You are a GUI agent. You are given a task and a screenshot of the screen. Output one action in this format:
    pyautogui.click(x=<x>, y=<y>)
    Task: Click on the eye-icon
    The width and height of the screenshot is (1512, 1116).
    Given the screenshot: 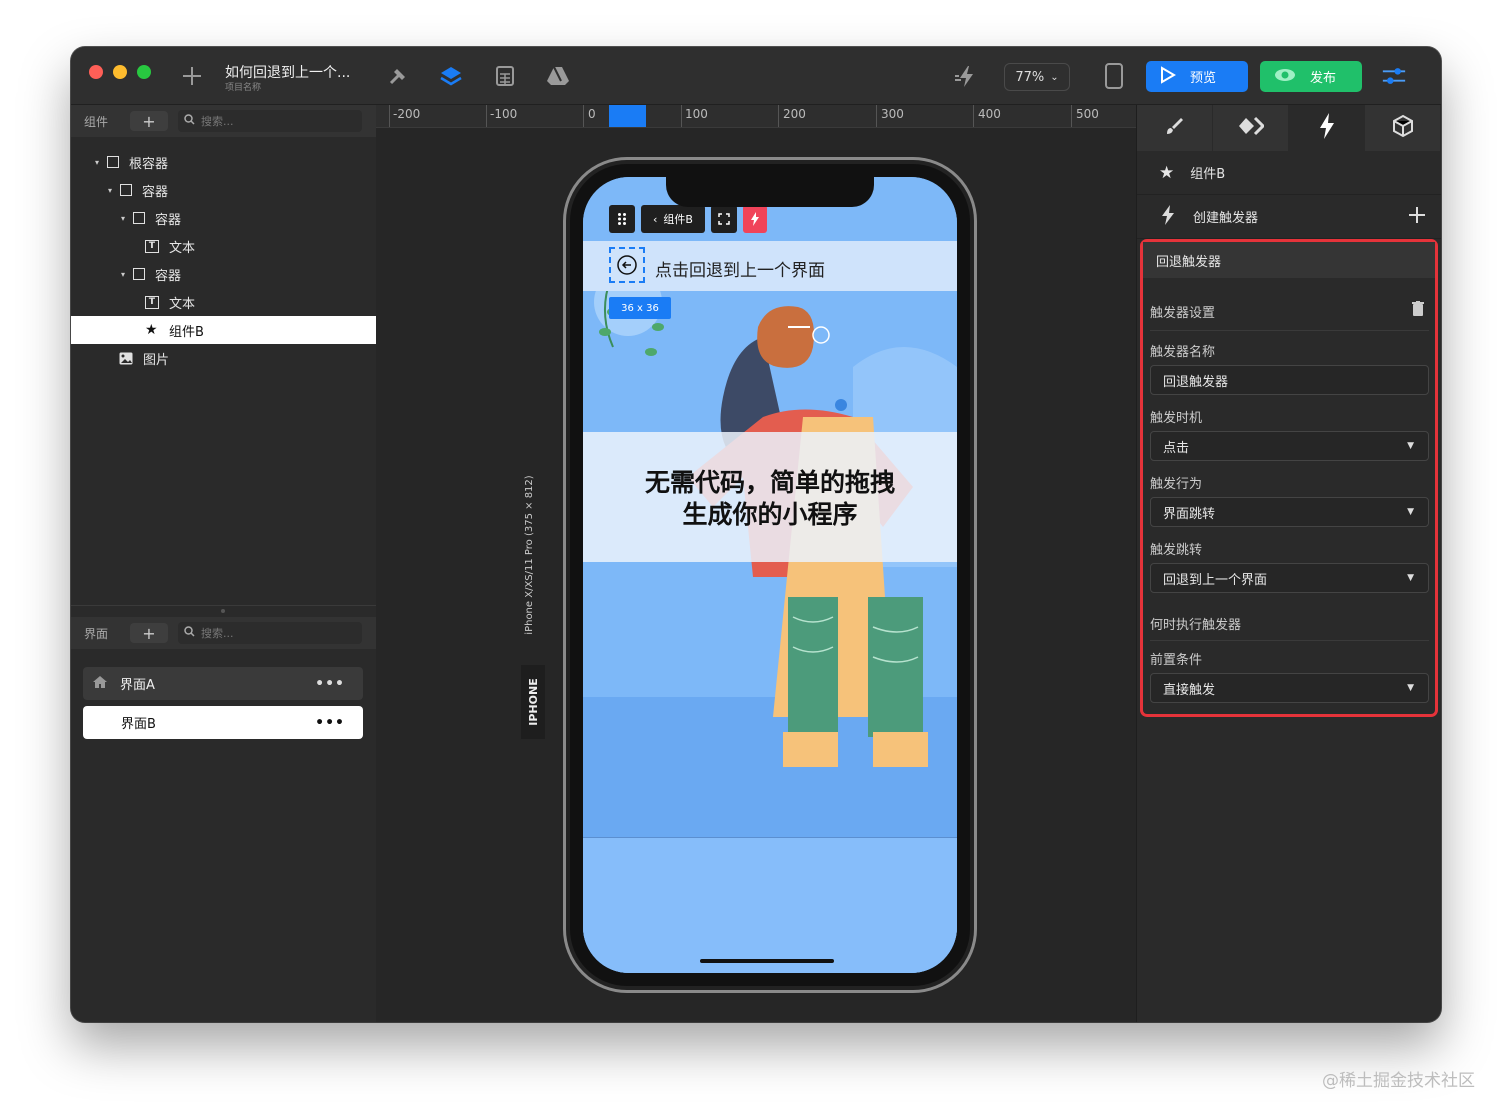 What is the action you would take?
    pyautogui.click(x=1285, y=77)
    